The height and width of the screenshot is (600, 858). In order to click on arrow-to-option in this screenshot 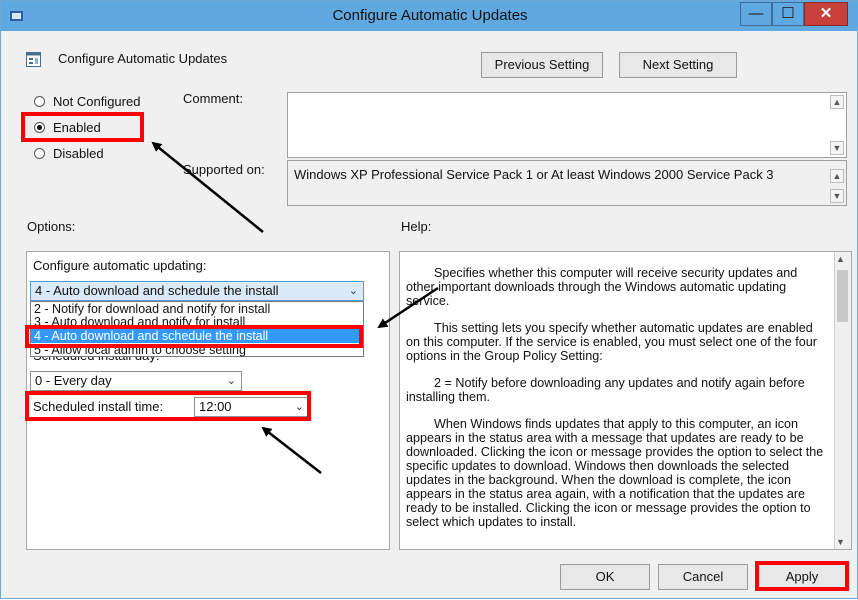, I will do `click(408, 307)`.